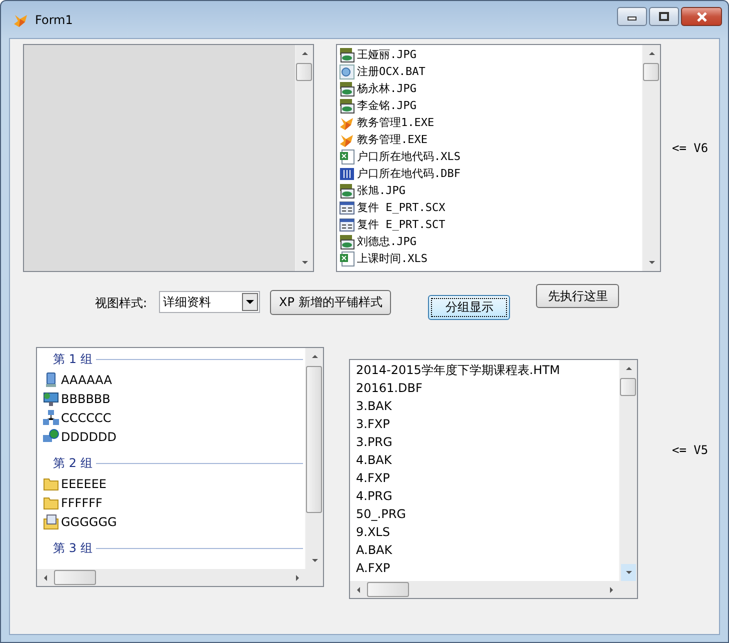  What do you see at coordinates (72, 463) in the screenshot?
I see `group-header: 第 2 组` at bounding box center [72, 463].